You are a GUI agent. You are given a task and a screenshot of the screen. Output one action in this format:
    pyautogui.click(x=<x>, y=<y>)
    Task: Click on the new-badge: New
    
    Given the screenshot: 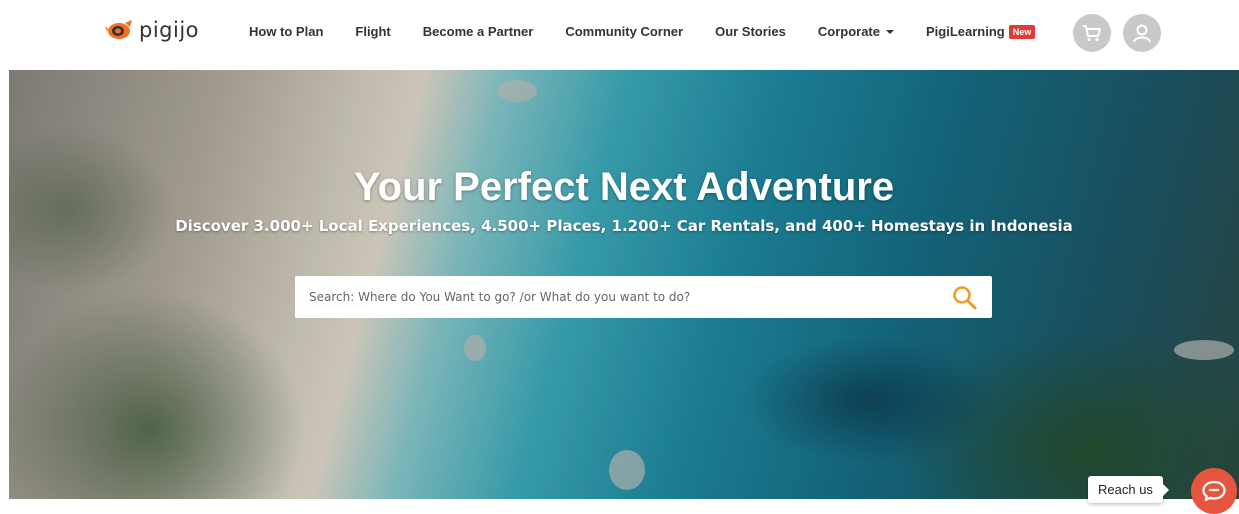 What is the action you would take?
    pyautogui.click(x=1022, y=31)
    